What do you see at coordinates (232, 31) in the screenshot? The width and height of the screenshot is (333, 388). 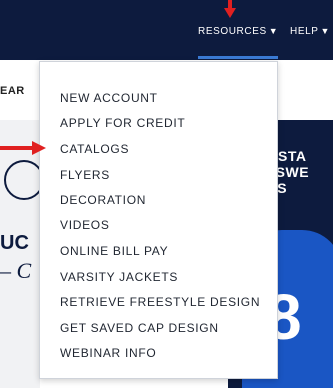 I see `nav-resources-label: RESOURCES` at bounding box center [232, 31].